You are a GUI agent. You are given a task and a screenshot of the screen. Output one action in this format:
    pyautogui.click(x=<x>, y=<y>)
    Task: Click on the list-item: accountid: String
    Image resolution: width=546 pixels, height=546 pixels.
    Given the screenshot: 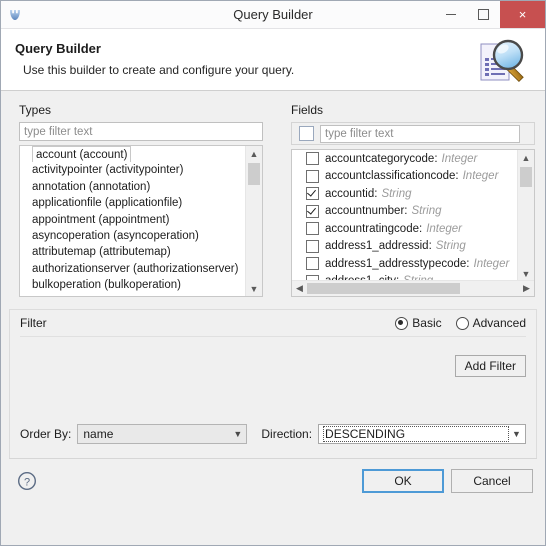 What is the action you would take?
    pyautogui.click(x=405, y=194)
    